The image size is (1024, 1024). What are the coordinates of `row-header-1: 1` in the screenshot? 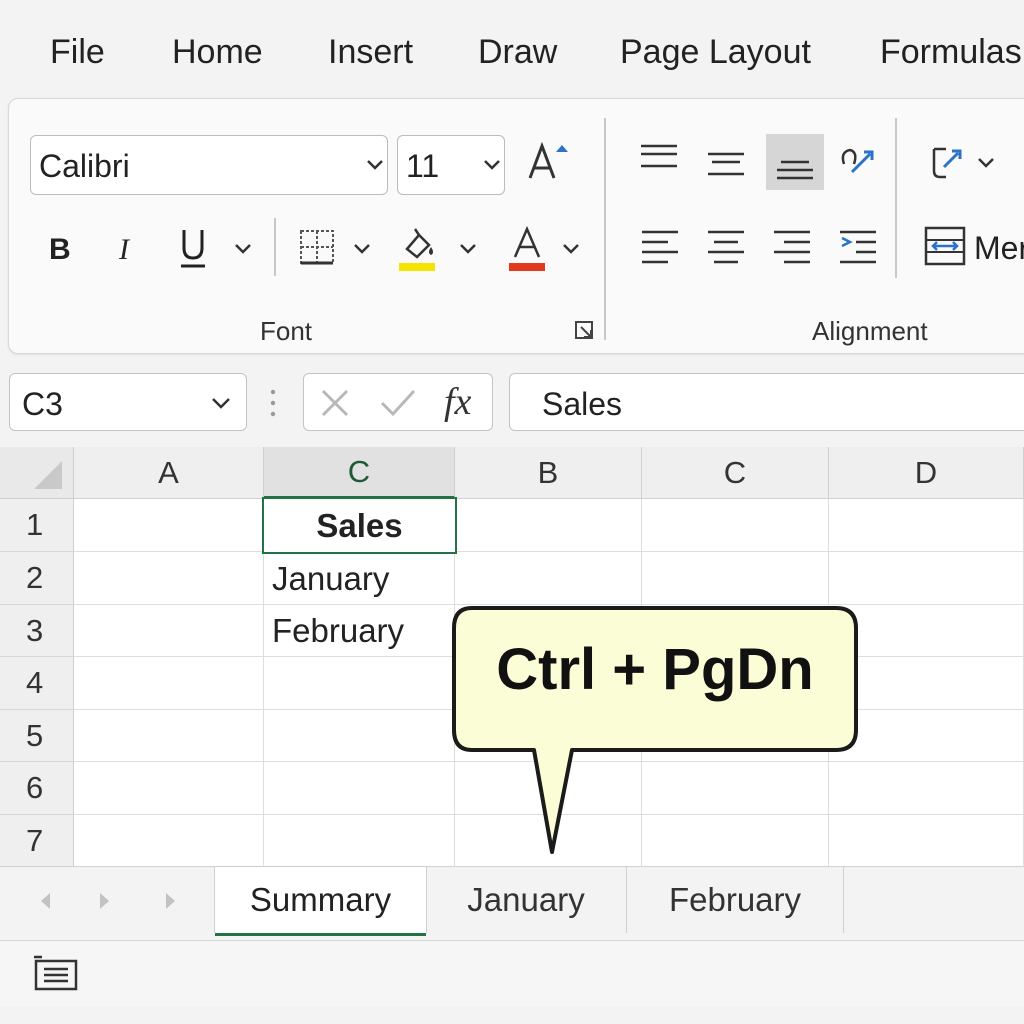 It's located at (37, 525).